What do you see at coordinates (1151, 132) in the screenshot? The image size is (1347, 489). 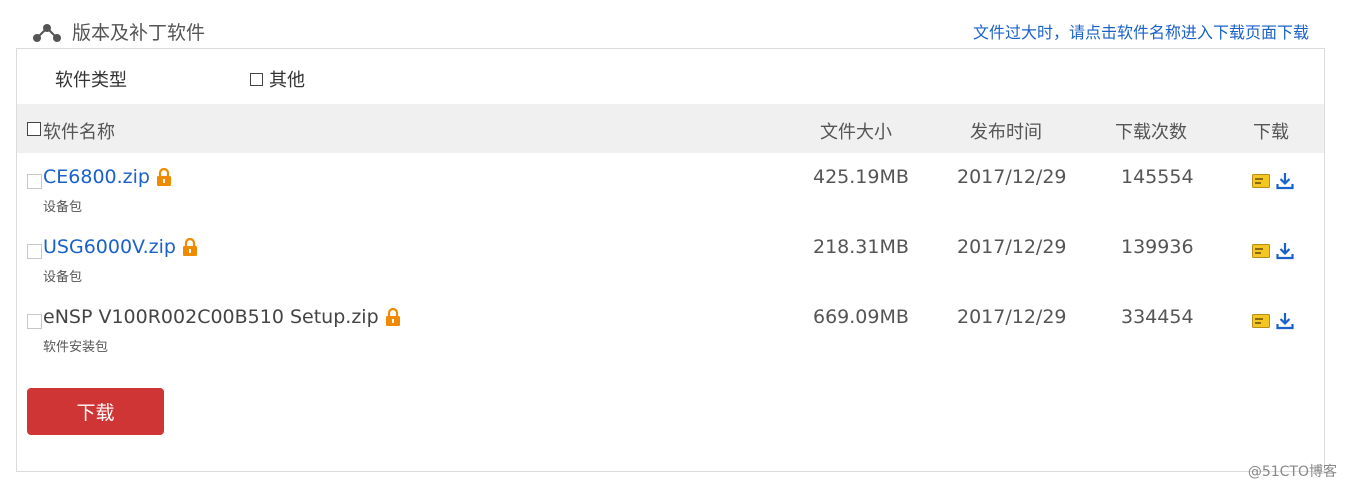 I see `header-count: 下载次数` at bounding box center [1151, 132].